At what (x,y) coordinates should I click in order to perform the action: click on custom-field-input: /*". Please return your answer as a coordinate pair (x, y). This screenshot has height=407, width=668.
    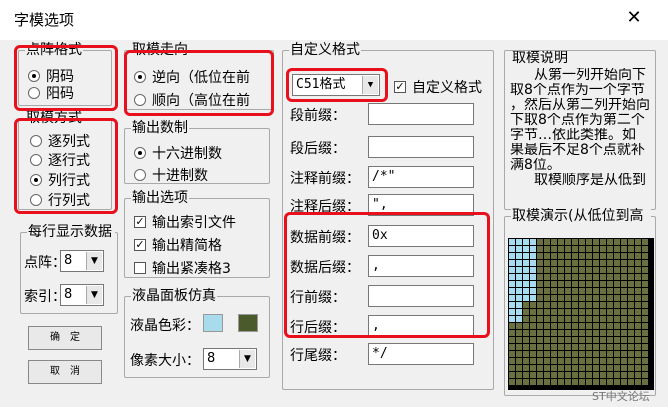
    Looking at the image, I should click on (421, 177).